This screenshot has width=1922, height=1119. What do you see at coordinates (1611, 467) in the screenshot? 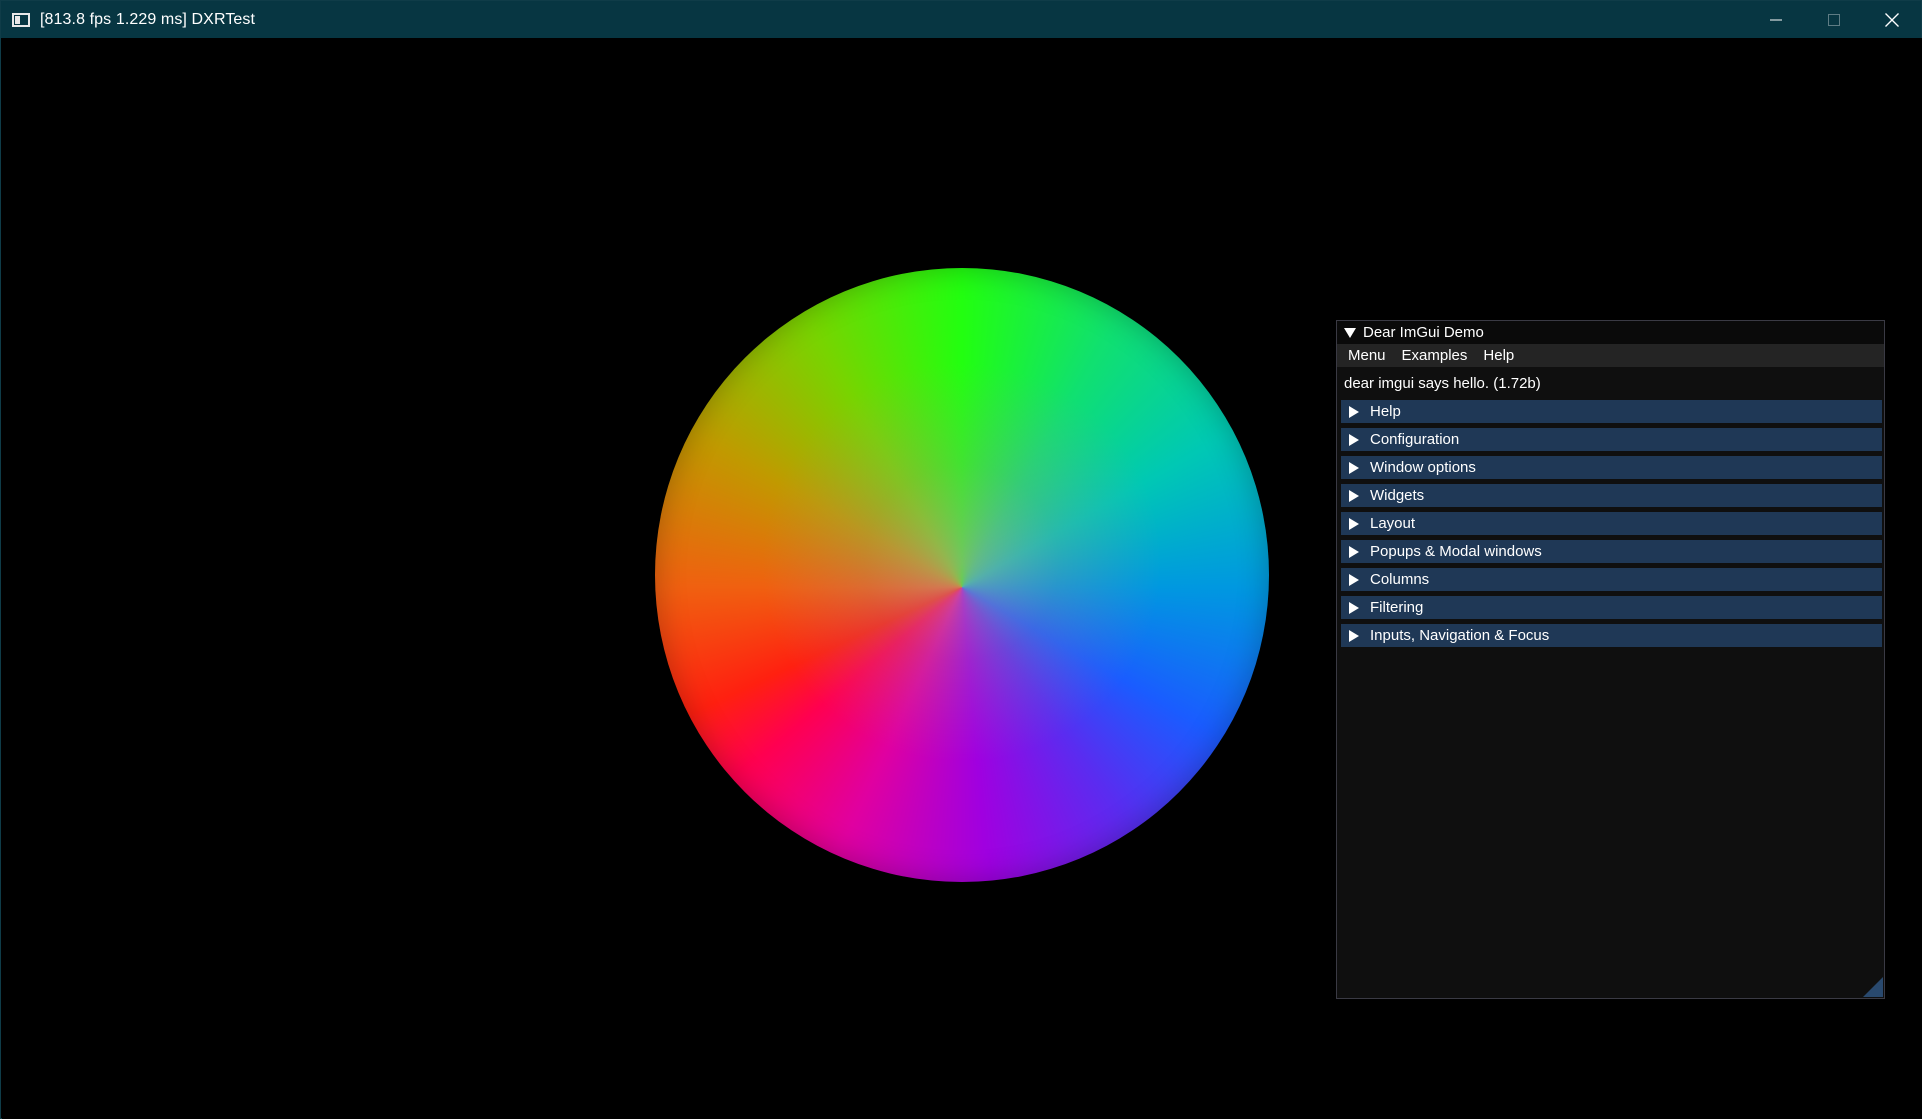
I see `section-header-window-options: Window options` at bounding box center [1611, 467].